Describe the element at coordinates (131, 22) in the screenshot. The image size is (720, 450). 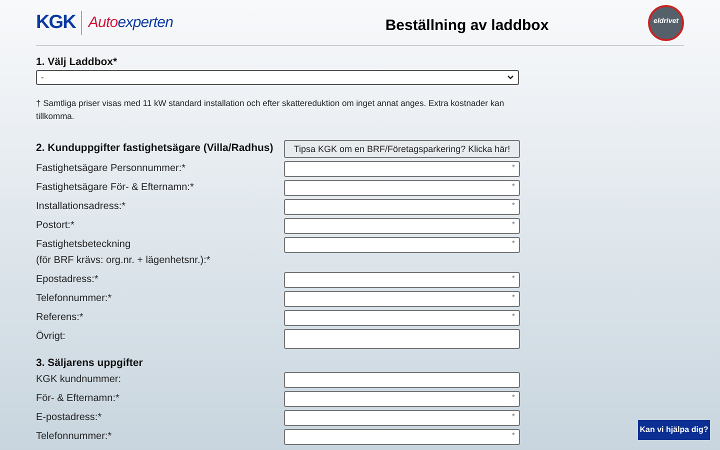
I see `partner-logo: Autoexperten` at that location.